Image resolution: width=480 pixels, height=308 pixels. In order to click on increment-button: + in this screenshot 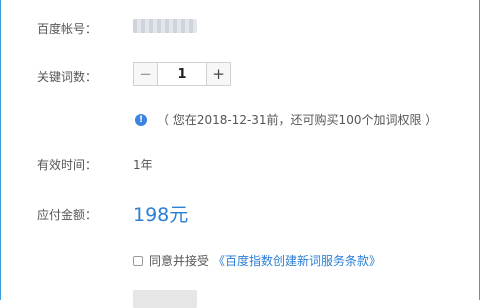, I will do `click(218, 74)`.